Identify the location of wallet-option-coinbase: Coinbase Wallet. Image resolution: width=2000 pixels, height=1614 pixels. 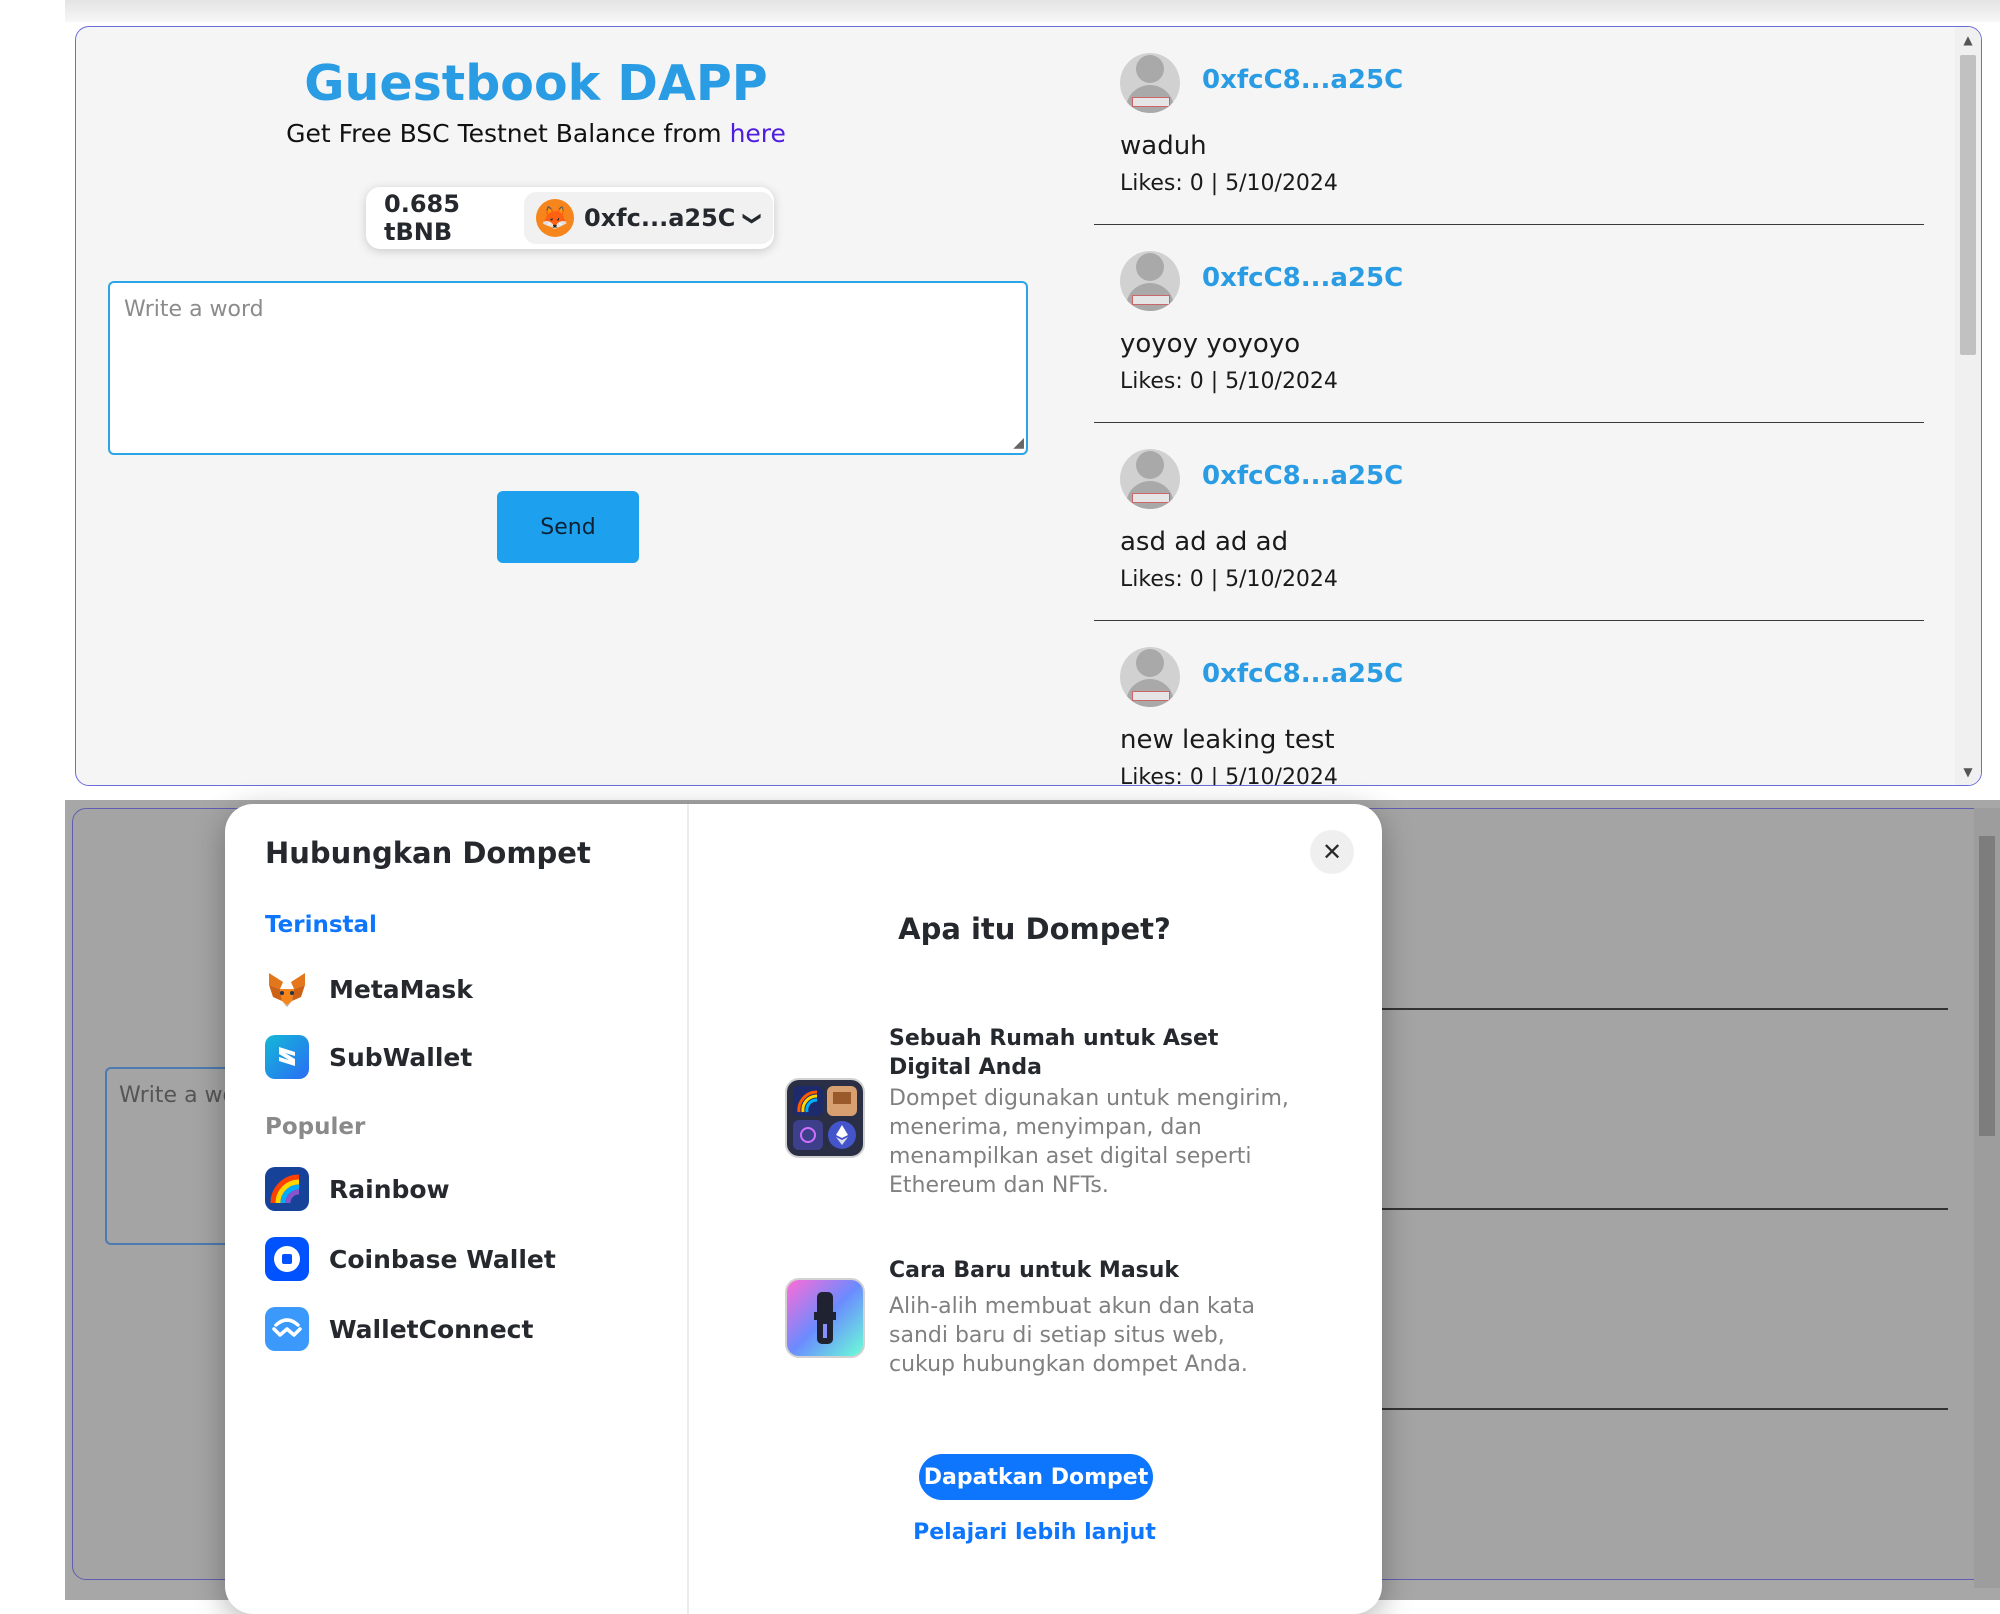
(410, 1259).